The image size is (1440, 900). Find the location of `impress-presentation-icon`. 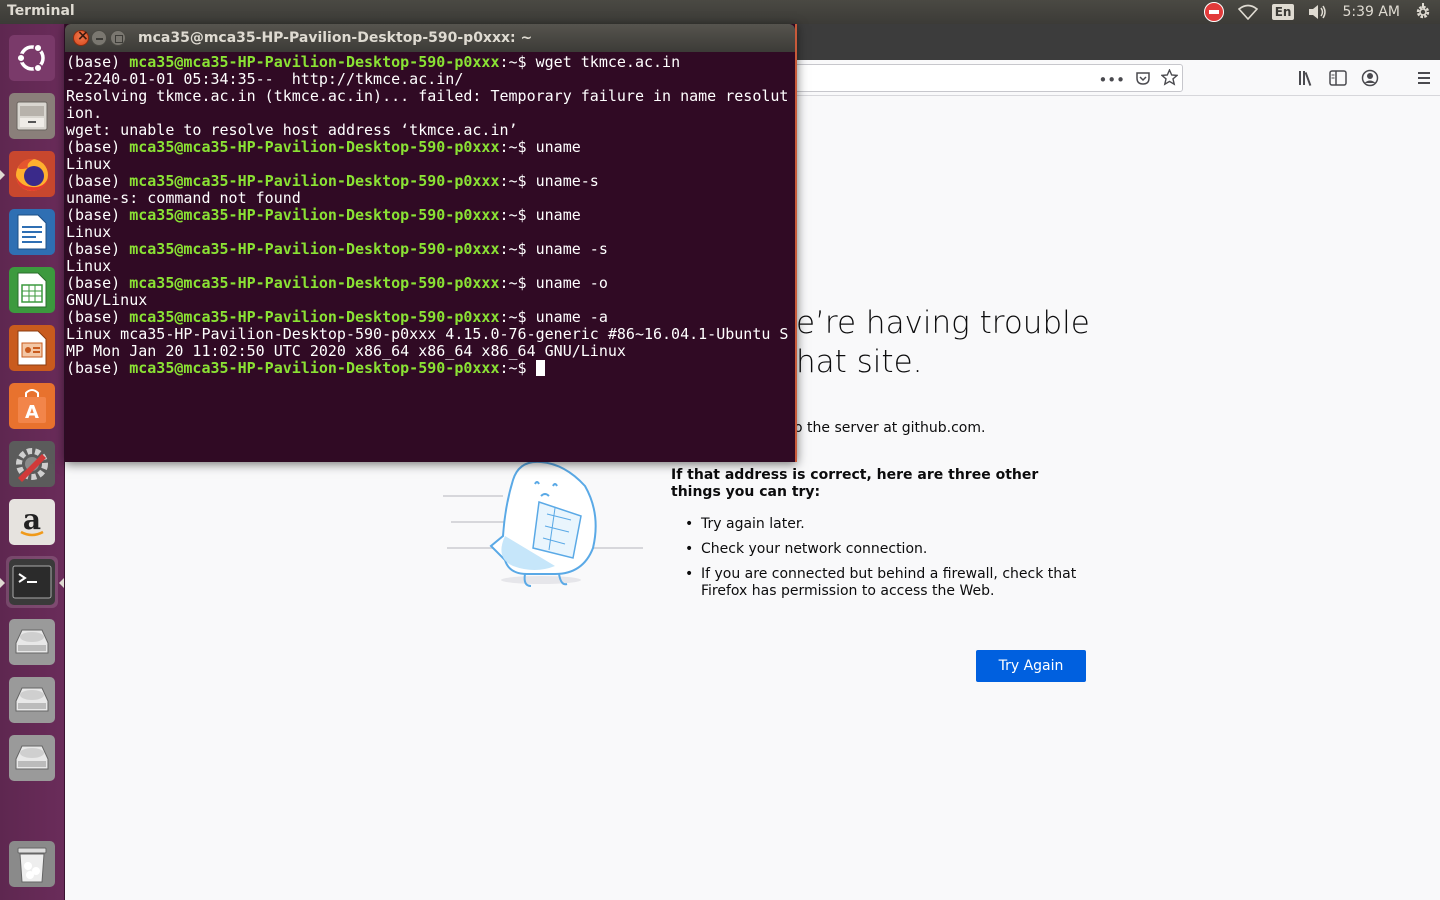

impress-presentation-icon is located at coordinates (32, 348).